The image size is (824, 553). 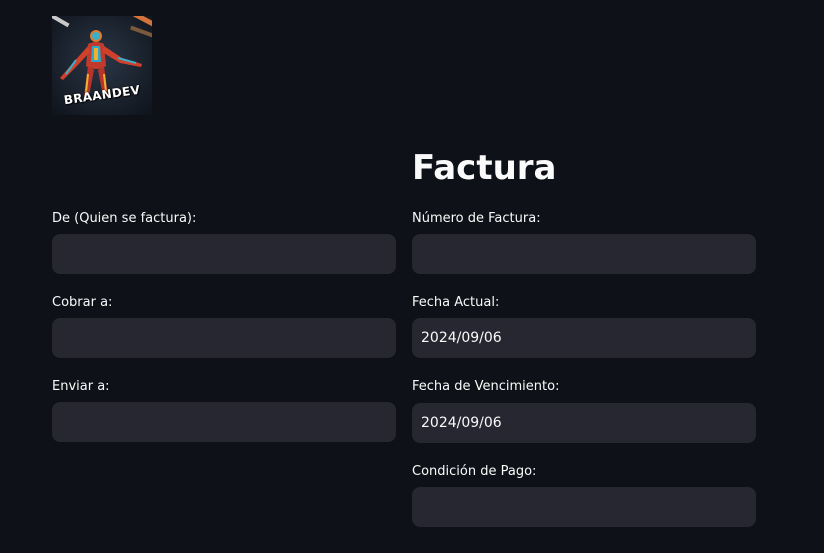 I want to click on due-date-label: Fecha de Vencimiento:, so click(x=486, y=386).